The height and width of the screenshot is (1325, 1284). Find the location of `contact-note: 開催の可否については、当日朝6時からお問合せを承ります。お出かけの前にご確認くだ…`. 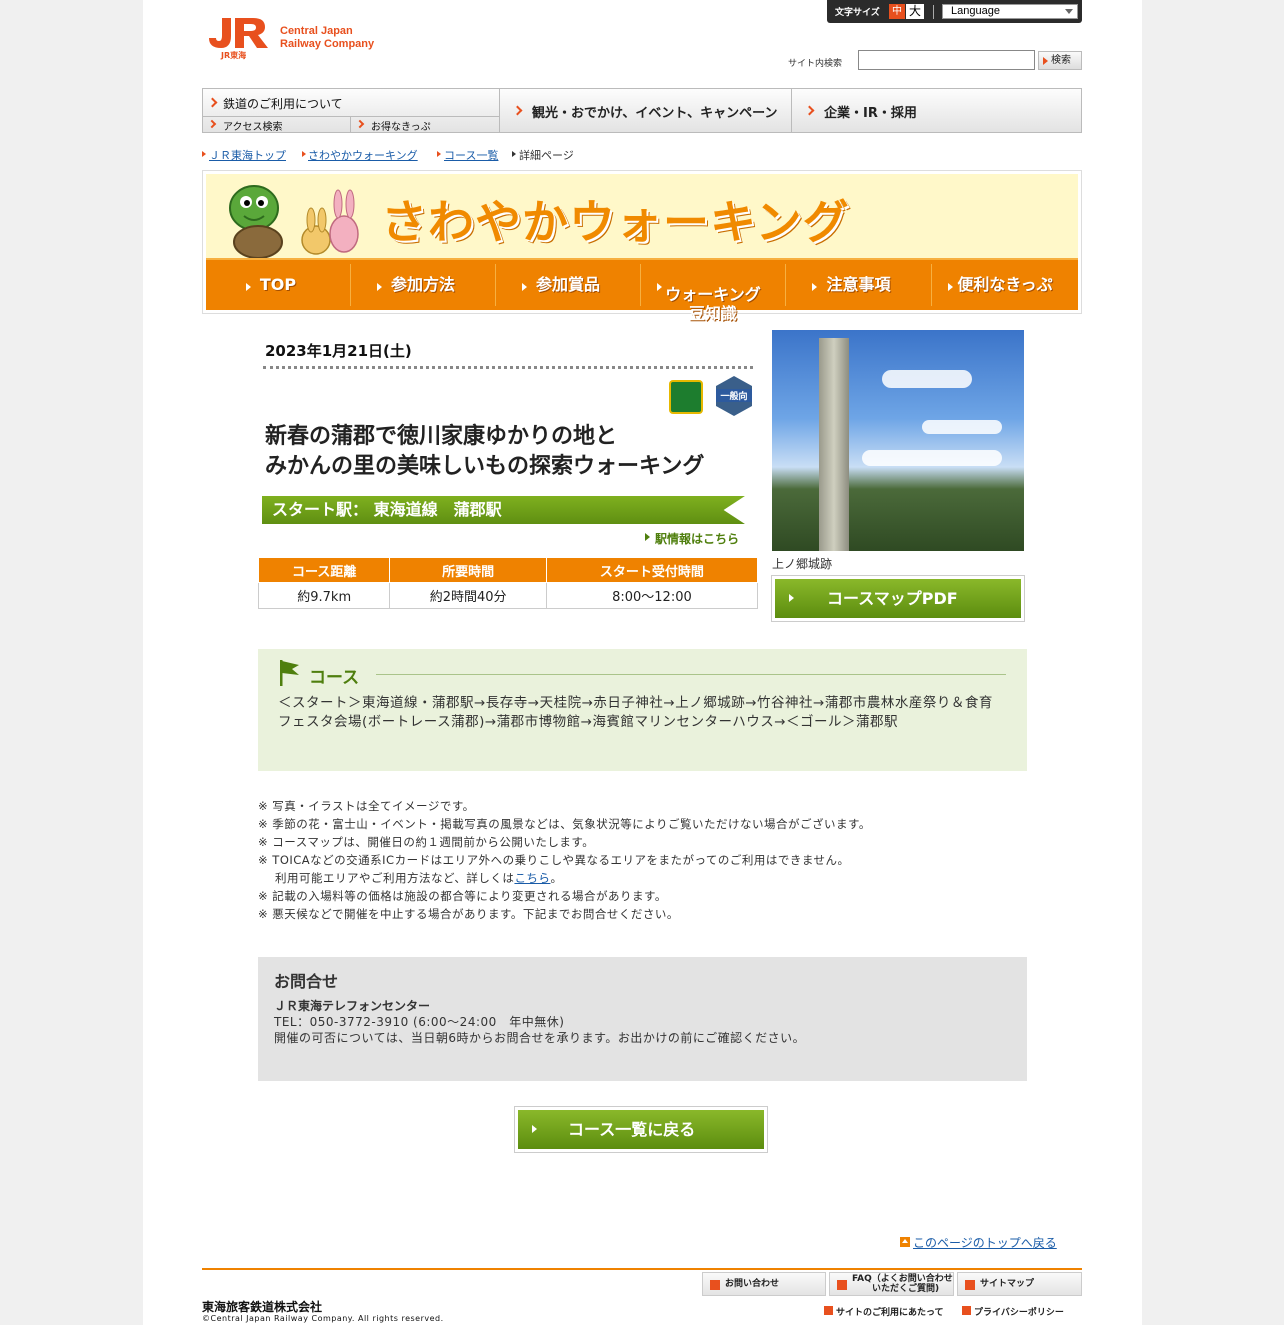

contact-note: 開催の可否については、当日朝6時からお問合せを承ります。お出かけの前にご確認くだ… is located at coordinates (540, 1038).